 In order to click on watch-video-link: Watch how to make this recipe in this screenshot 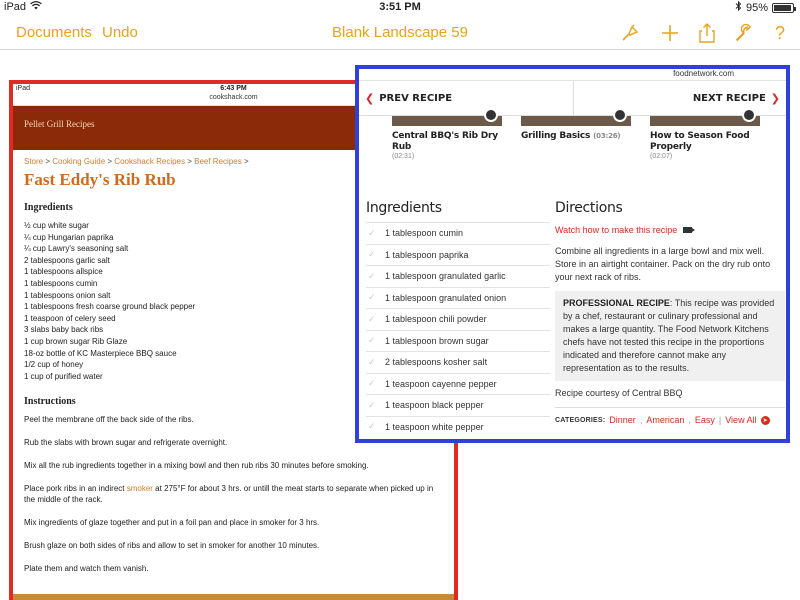, I will do `click(670, 230)`.